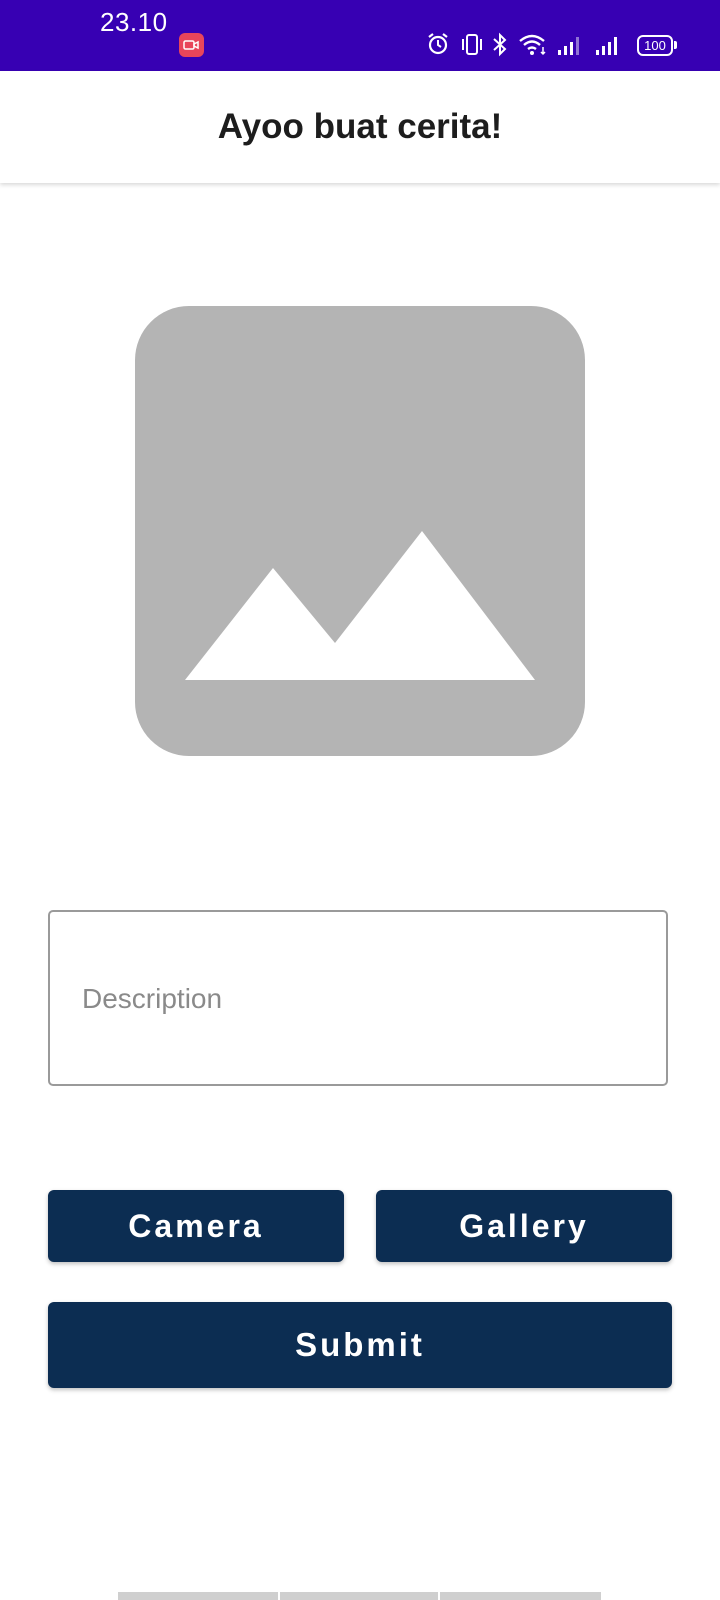 The width and height of the screenshot is (720, 1600). What do you see at coordinates (657, 45) in the screenshot?
I see `battery-icon: 100` at bounding box center [657, 45].